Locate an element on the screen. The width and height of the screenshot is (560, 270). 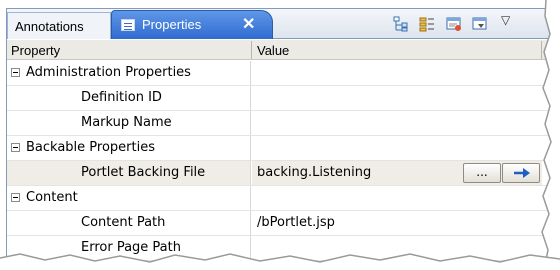
property-cell: Content Path is located at coordinates (129, 223).